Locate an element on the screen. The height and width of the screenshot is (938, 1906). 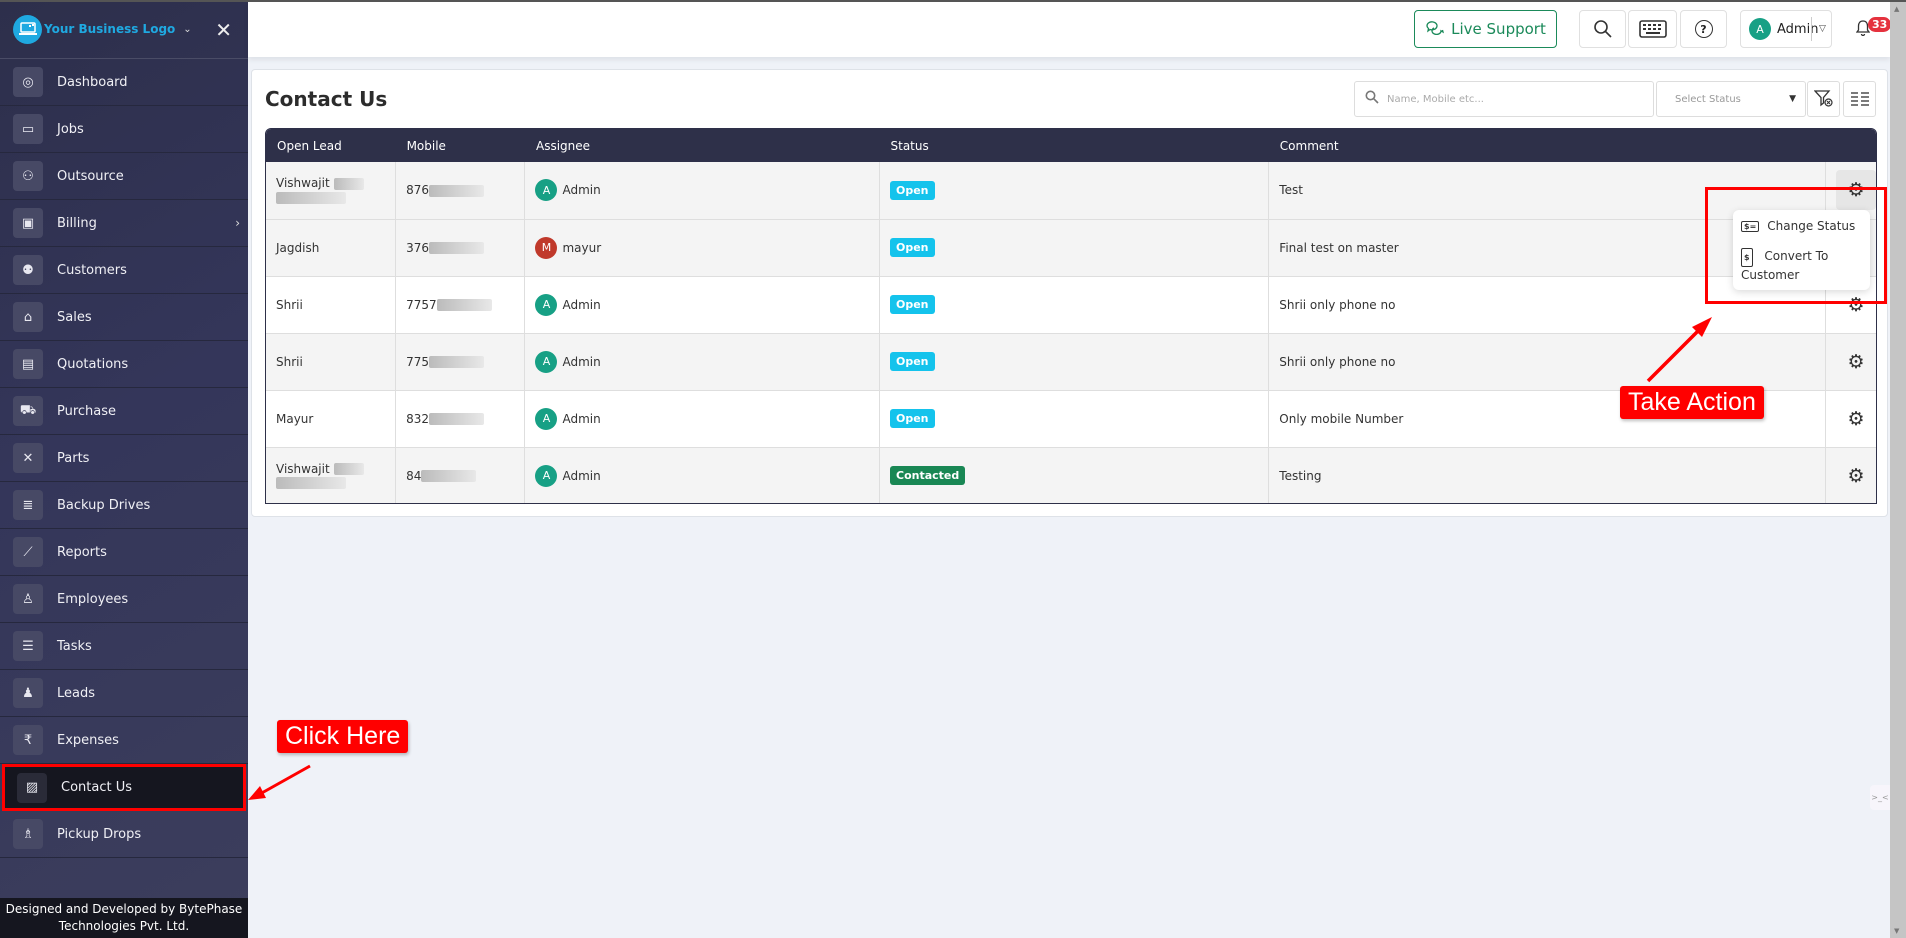
sidebar-item-backup-drives: ≣ Backup Drives is located at coordinates (124, 505).